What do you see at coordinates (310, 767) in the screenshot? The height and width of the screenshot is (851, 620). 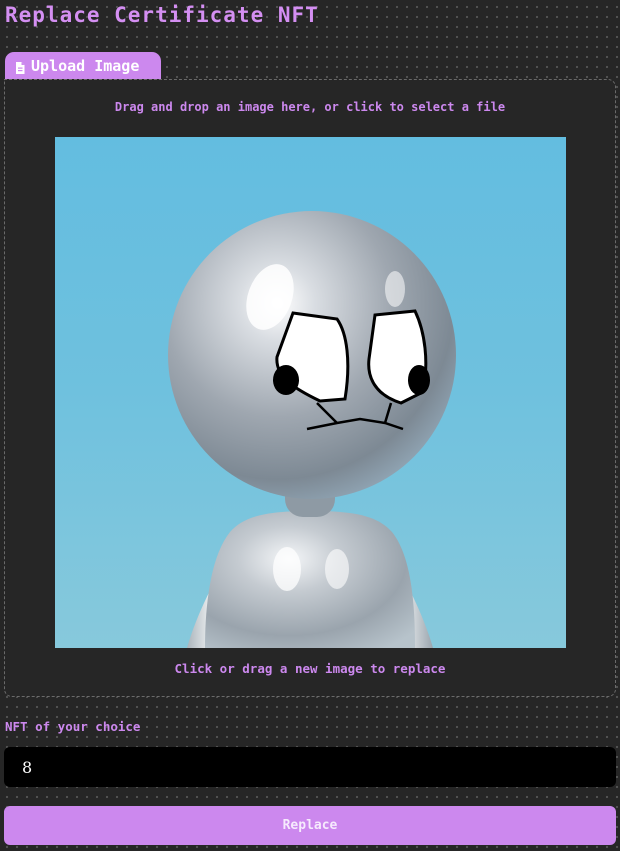 I see `nft-input` at bounding box center [310, 767].